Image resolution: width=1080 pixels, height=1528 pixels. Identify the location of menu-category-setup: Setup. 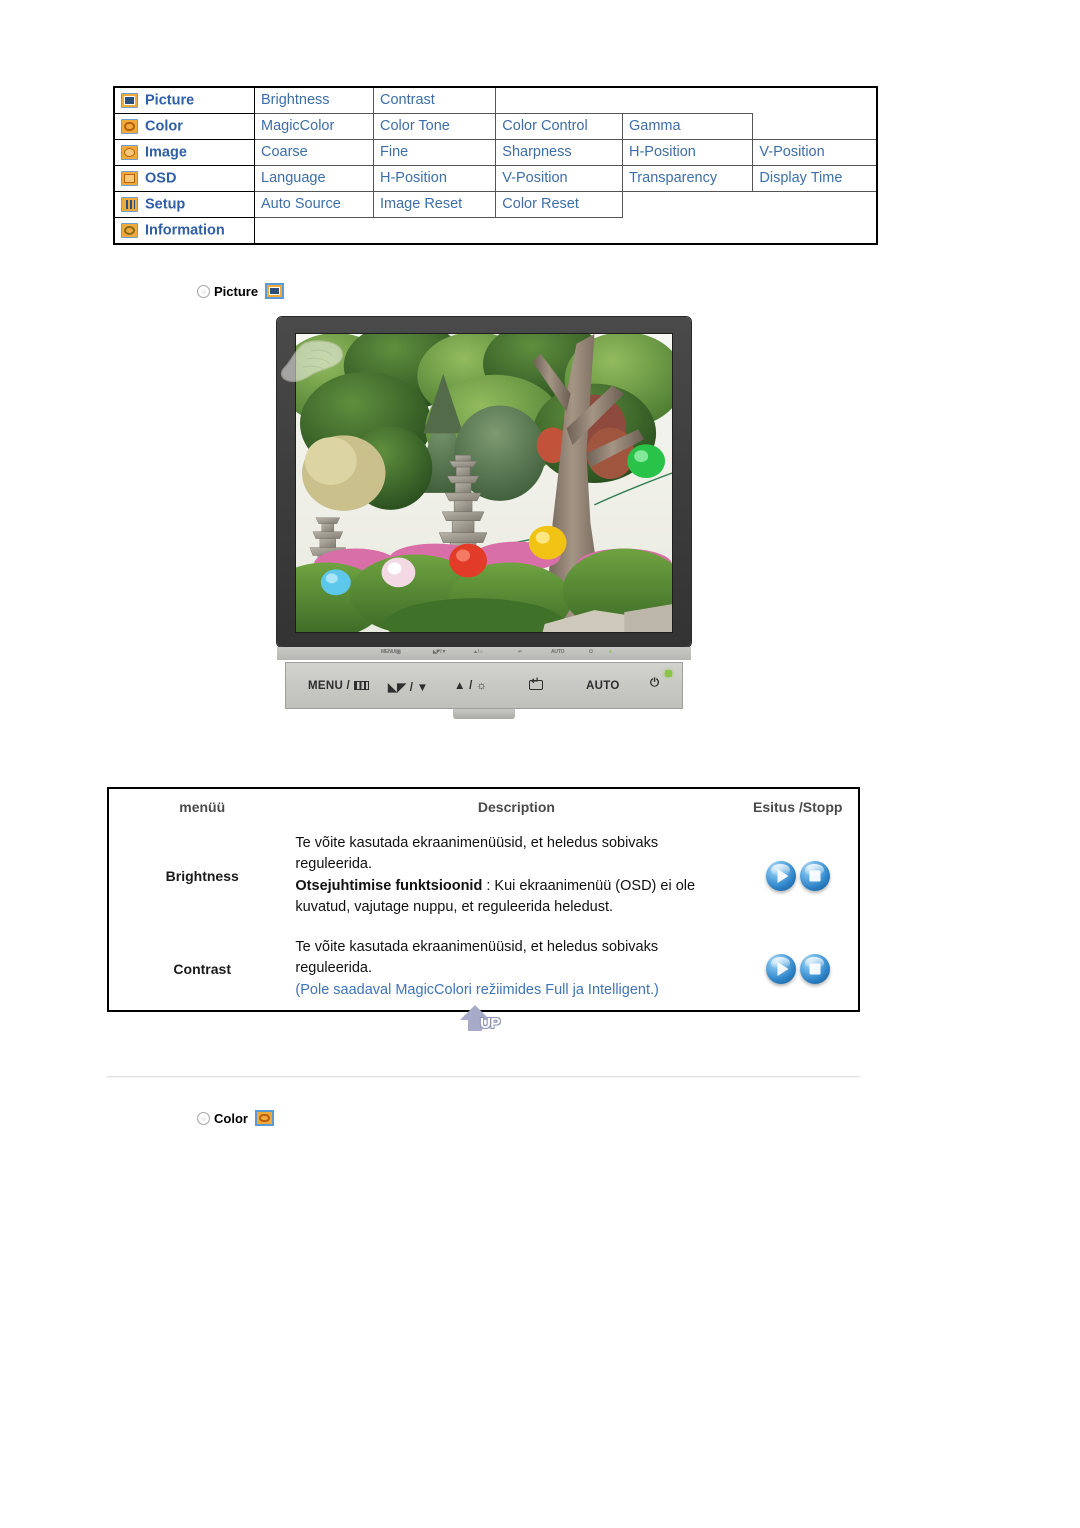
(184, 204).